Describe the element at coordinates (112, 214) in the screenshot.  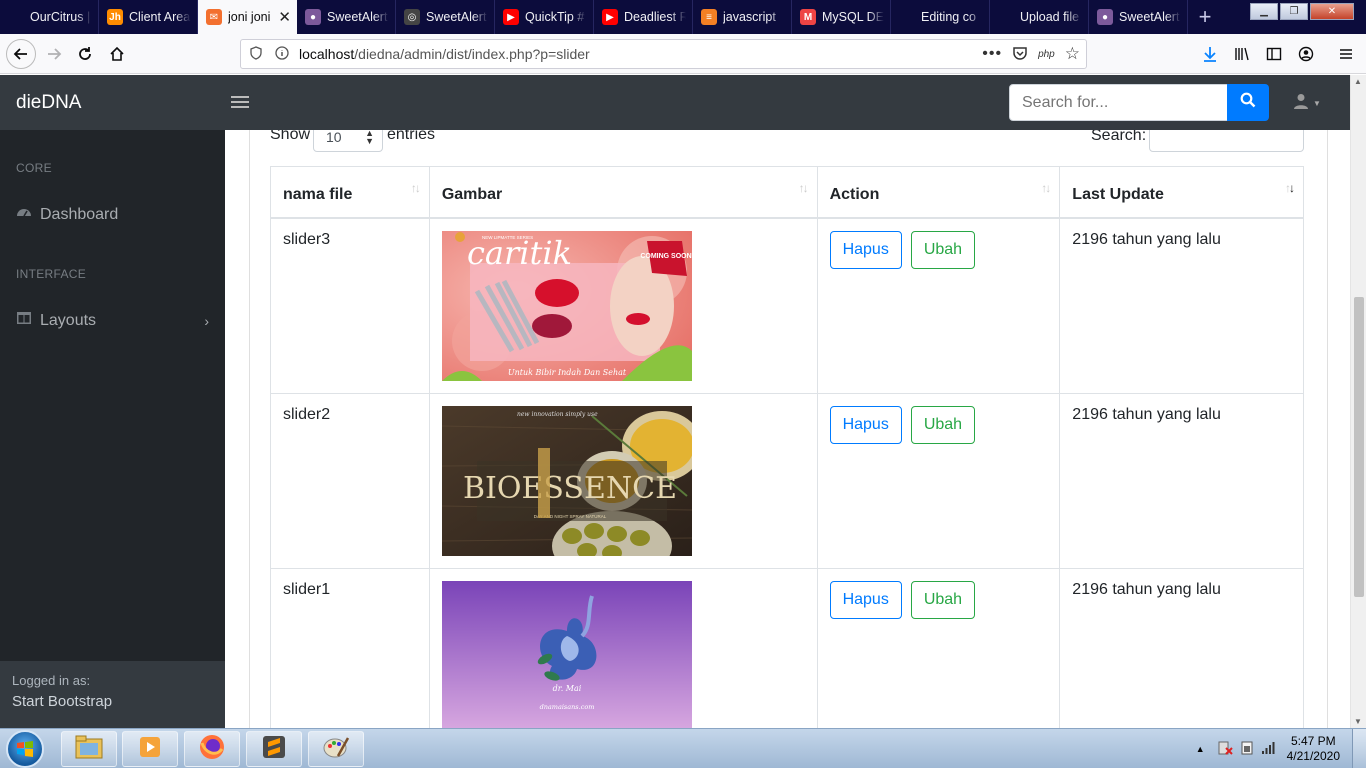
I see `sidebar-item-dashboard: Dashboard` at that location.